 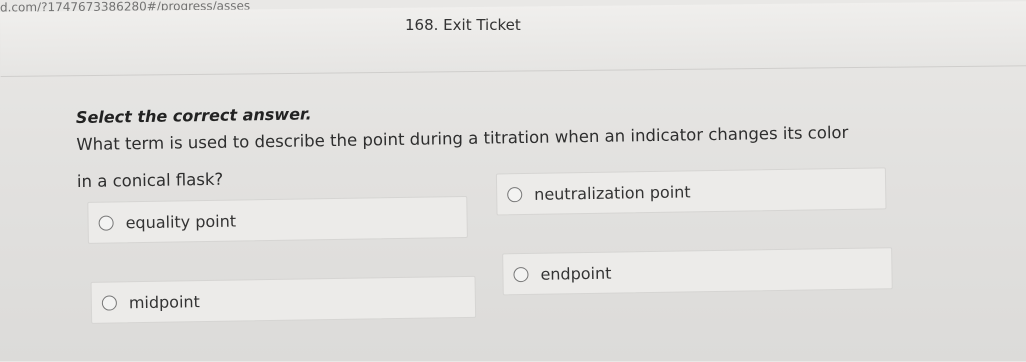 What do you see at coordinates (181, 221) in the screenshot?
I see `option-label: equality point` at bounding box center [181, 221].